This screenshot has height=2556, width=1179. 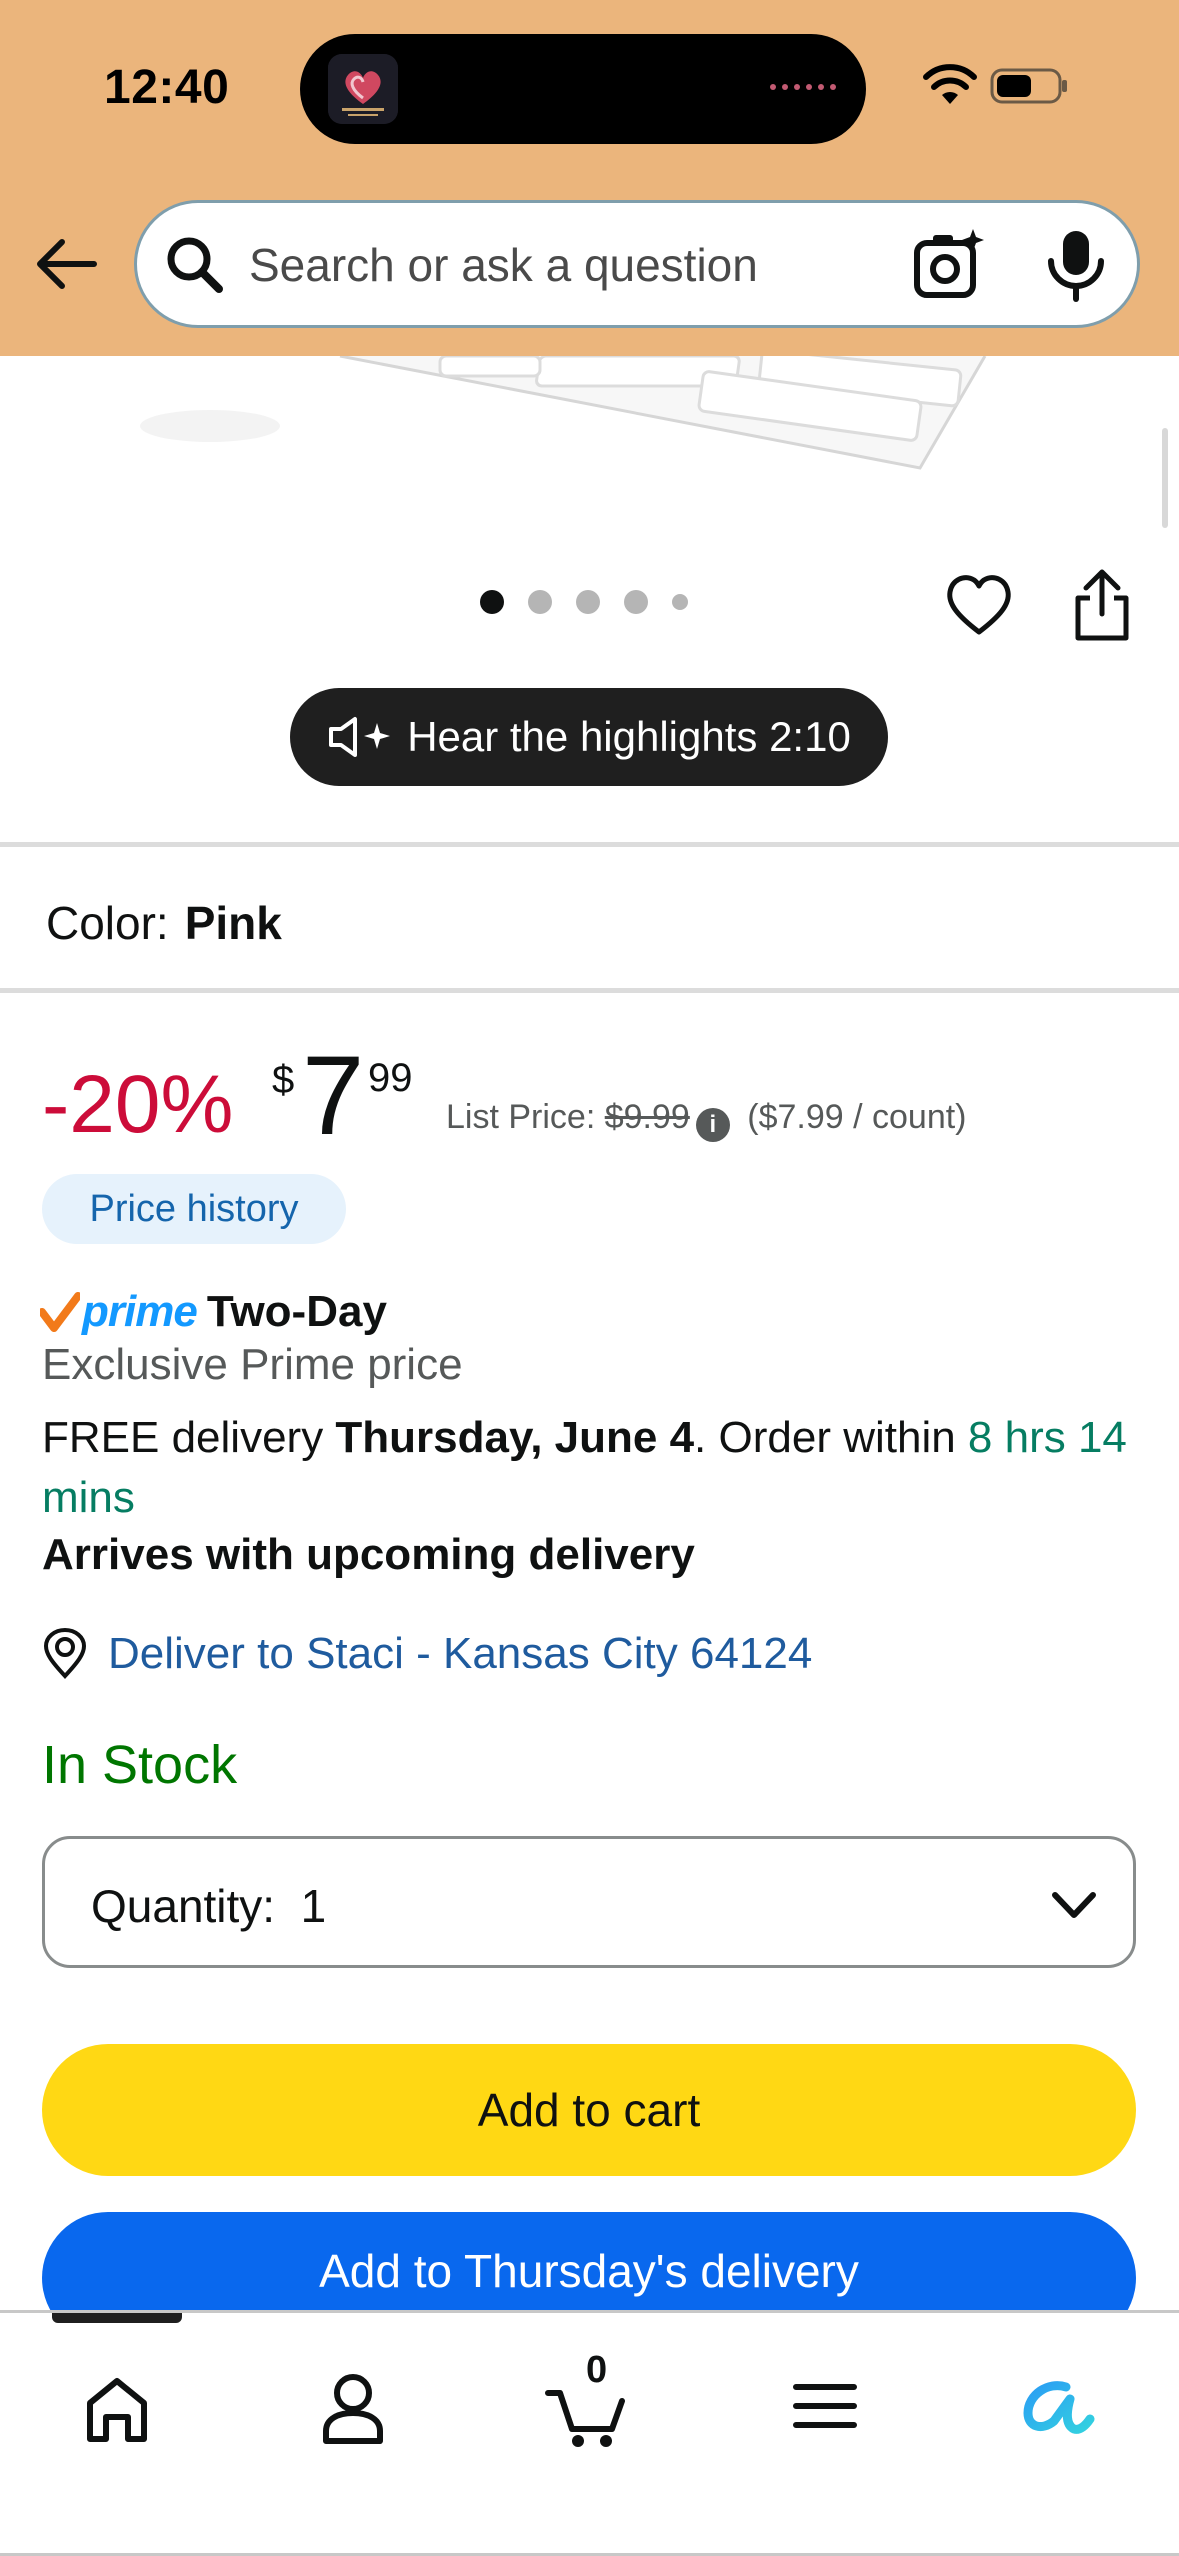 What do you see at coordinates (712, 1125) in the screenshot?
I see `info-icon: i` at bounding box center [712, 1125].